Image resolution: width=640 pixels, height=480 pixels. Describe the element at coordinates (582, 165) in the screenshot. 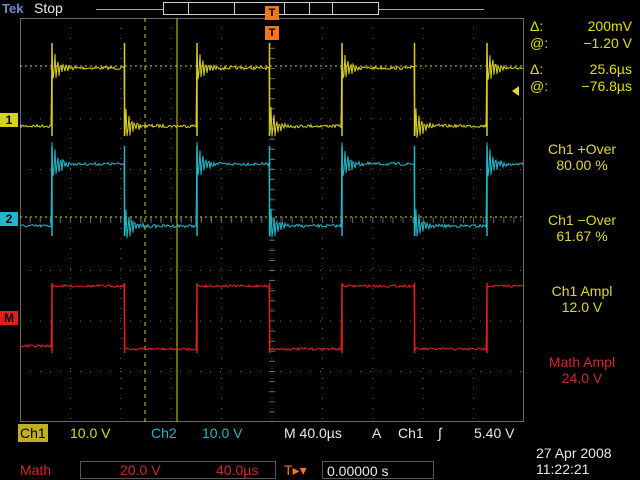

I see `measurement-value: 80.00 %` at that location.